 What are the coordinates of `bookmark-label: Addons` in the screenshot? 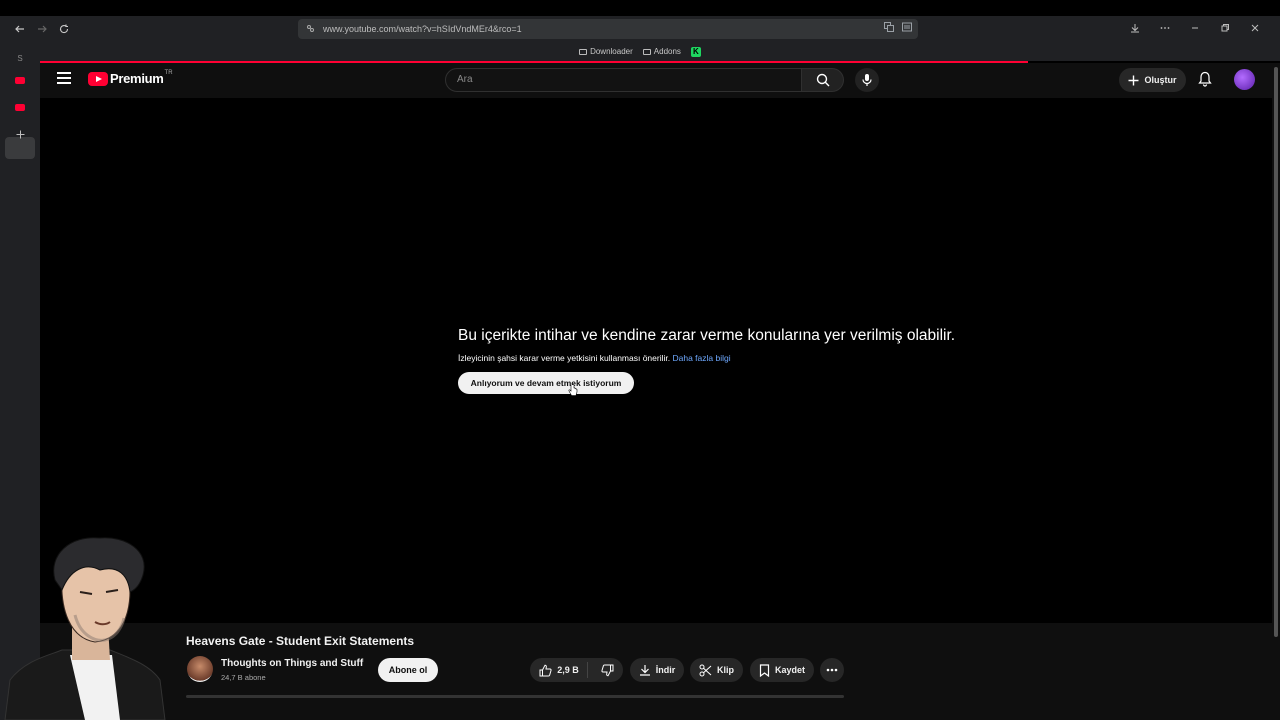 It's located at (667, 51).